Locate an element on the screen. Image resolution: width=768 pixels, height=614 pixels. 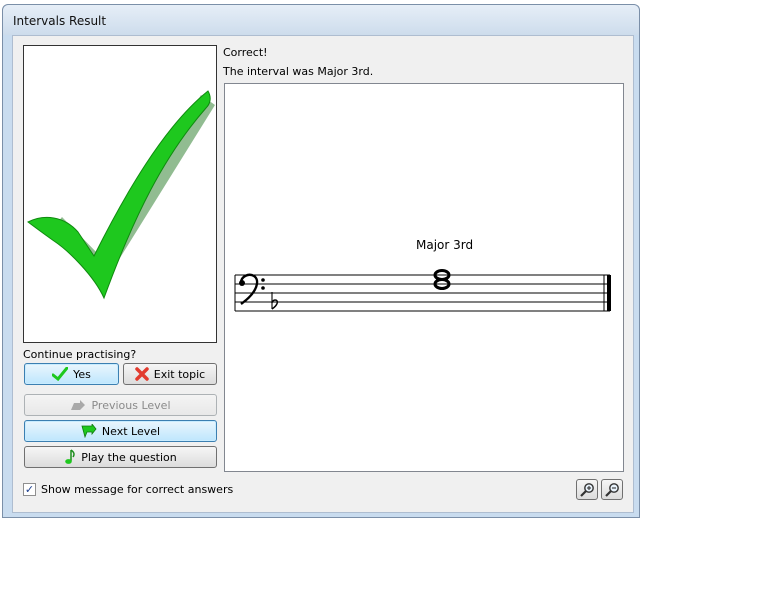
music-note-icon is located at coordinates (70, 456).